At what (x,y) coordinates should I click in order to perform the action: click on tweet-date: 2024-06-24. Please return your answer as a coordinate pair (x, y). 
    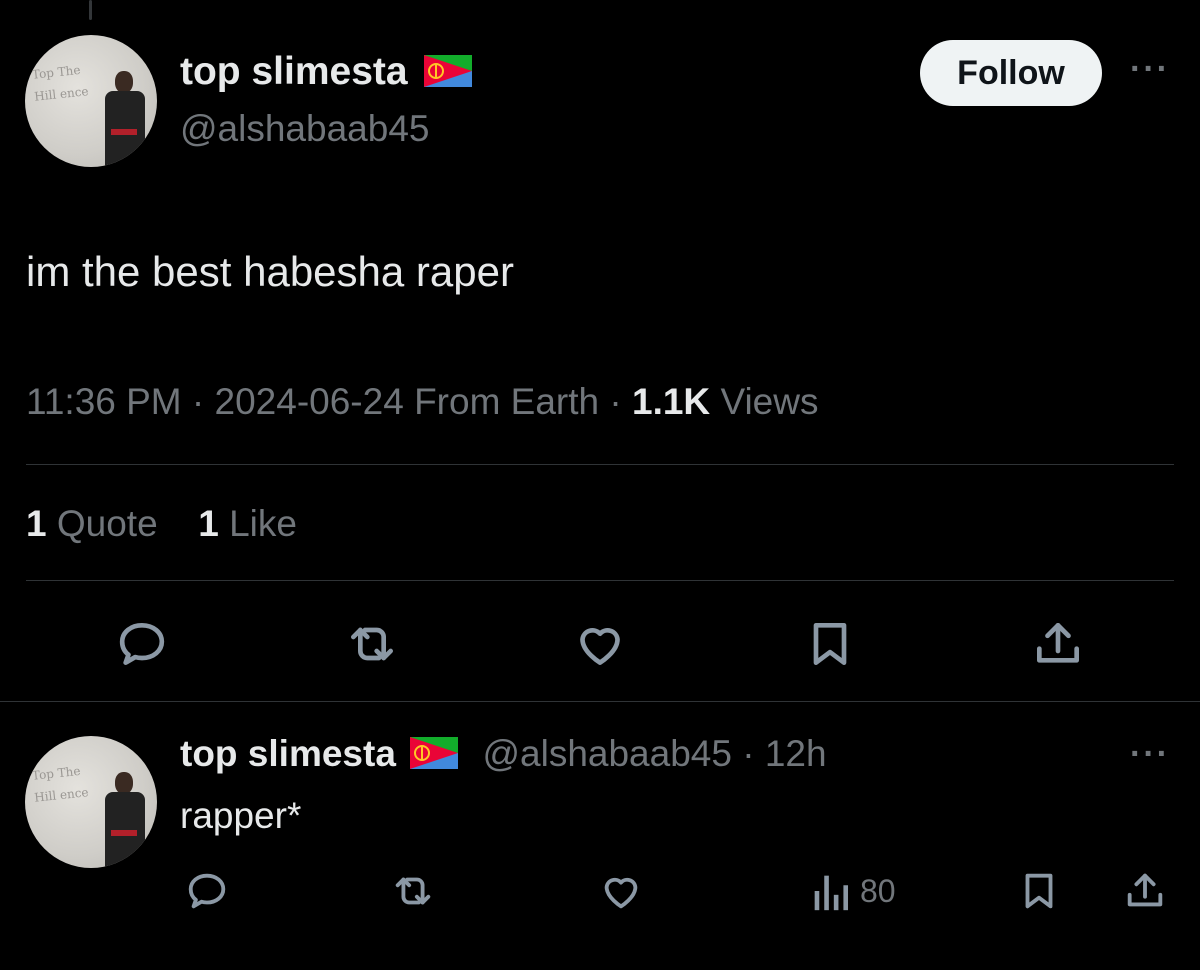
    Looking at the image, I should click on (309, 401).